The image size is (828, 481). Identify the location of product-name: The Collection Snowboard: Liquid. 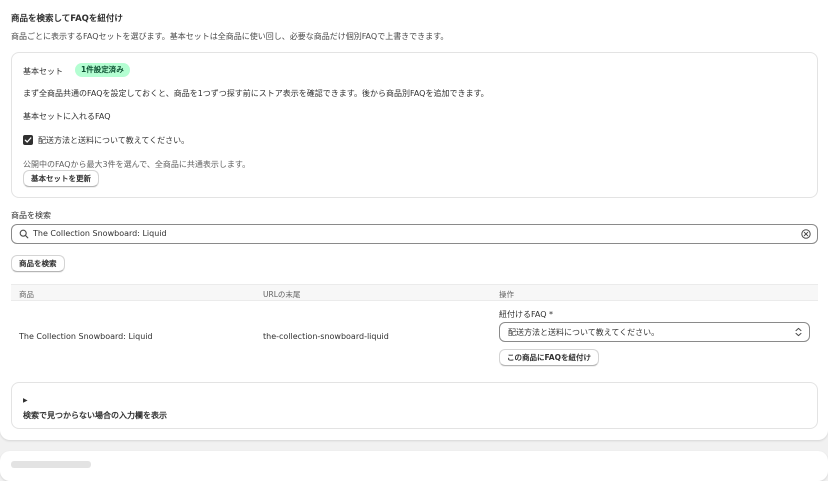
(86, 336).